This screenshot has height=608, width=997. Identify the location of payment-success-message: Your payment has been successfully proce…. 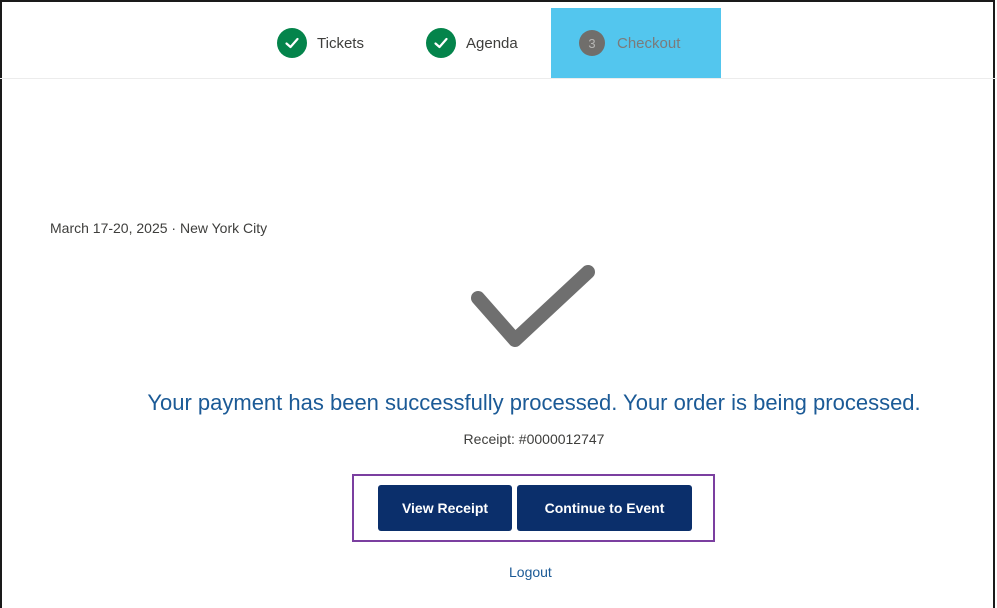
(534, 402).